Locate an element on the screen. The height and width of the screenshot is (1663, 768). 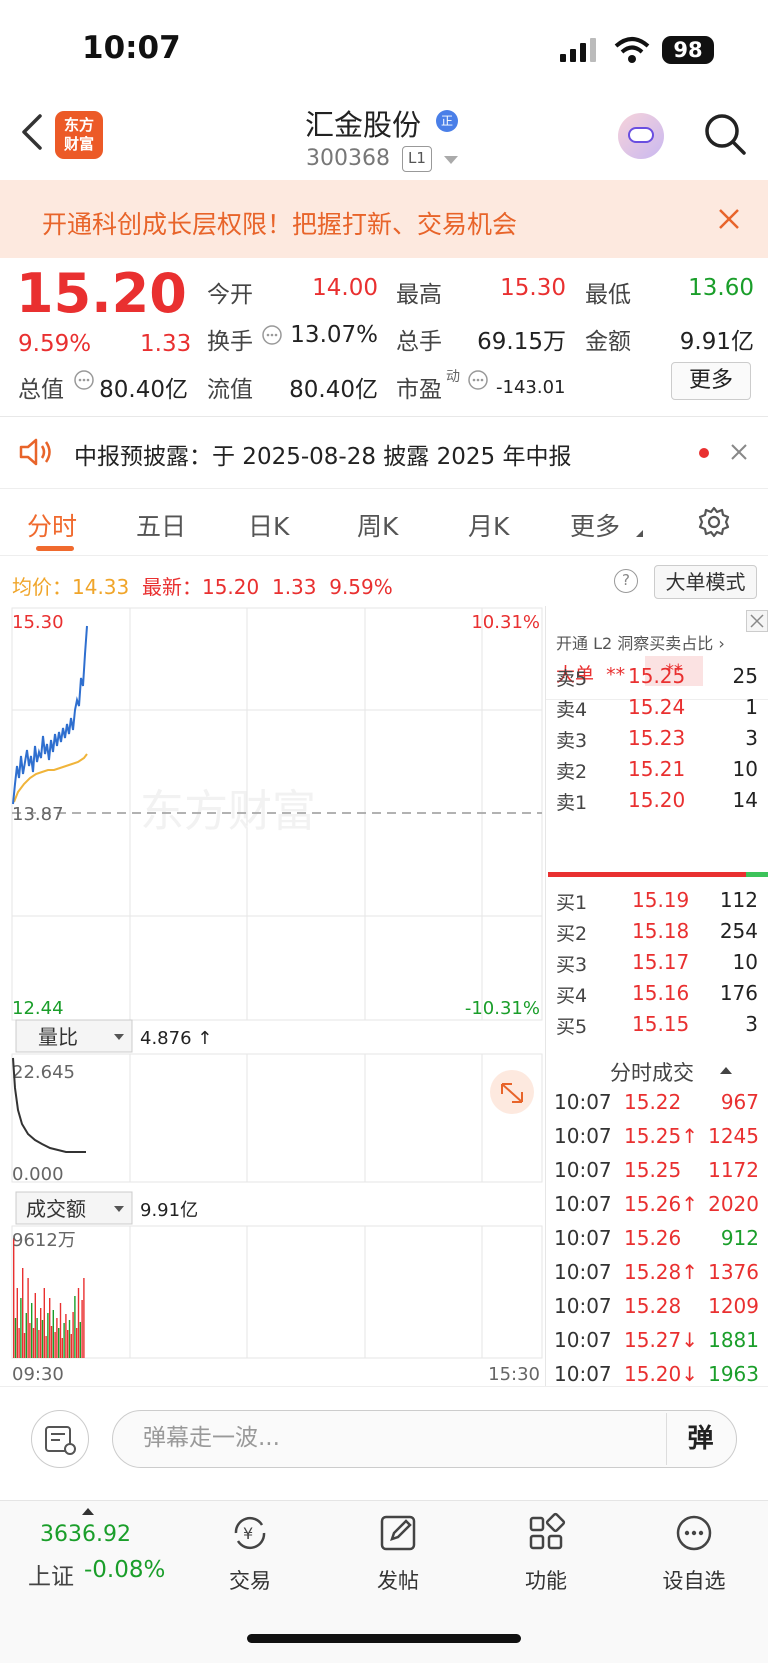
tab-daily-k: 日K is located at coordinates (268, 525).